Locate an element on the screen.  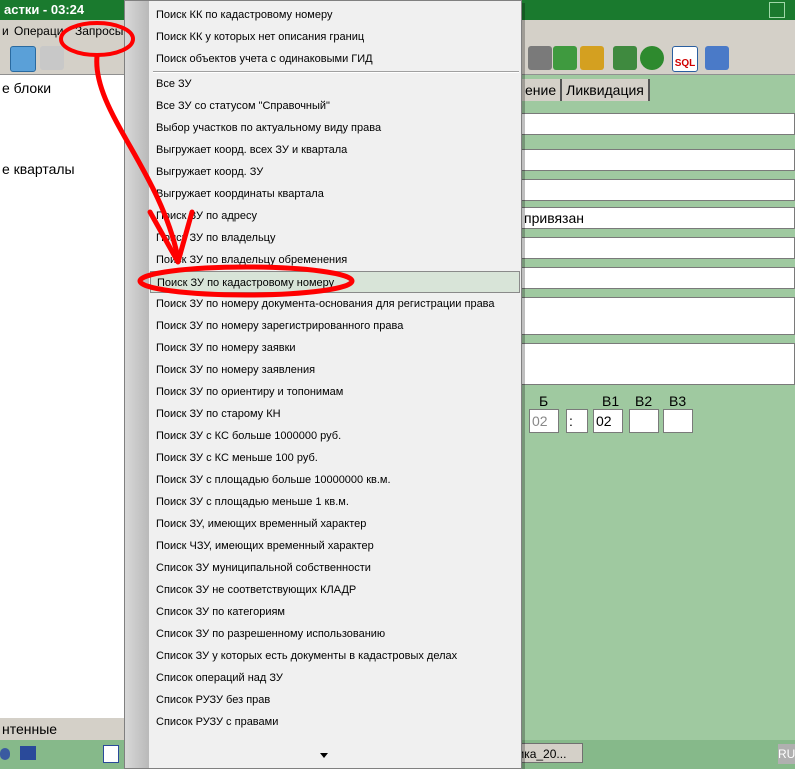
left-panel: е блоки е кварталы is located at coordinates (64, 396).